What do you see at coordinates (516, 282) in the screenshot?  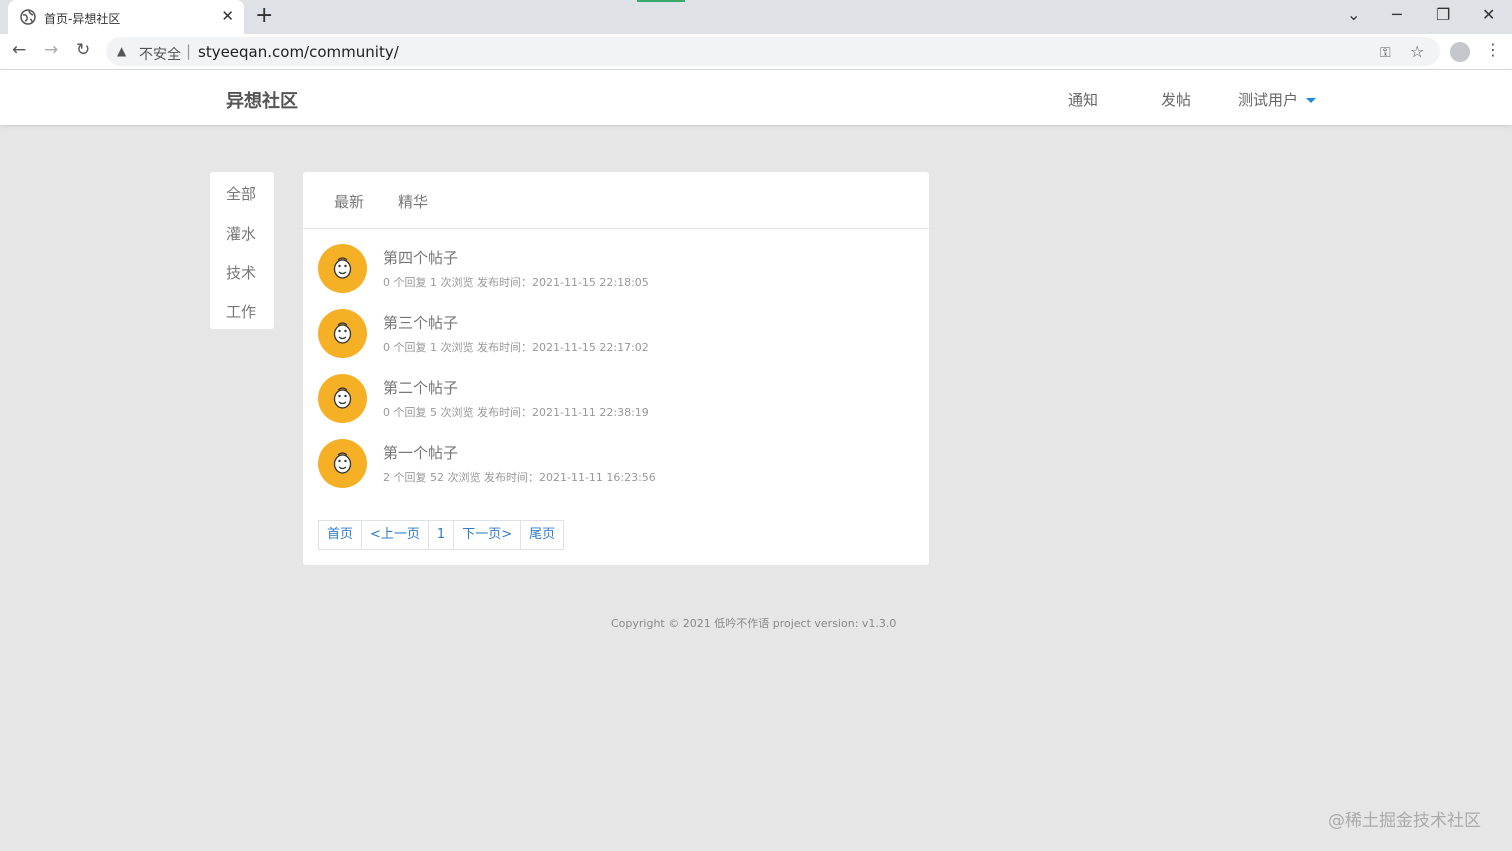 I see `post-meta: 0 个回复 1 次浏览 发布时间：2021-11-15 22:18:05` at bounding box center [516, 282].